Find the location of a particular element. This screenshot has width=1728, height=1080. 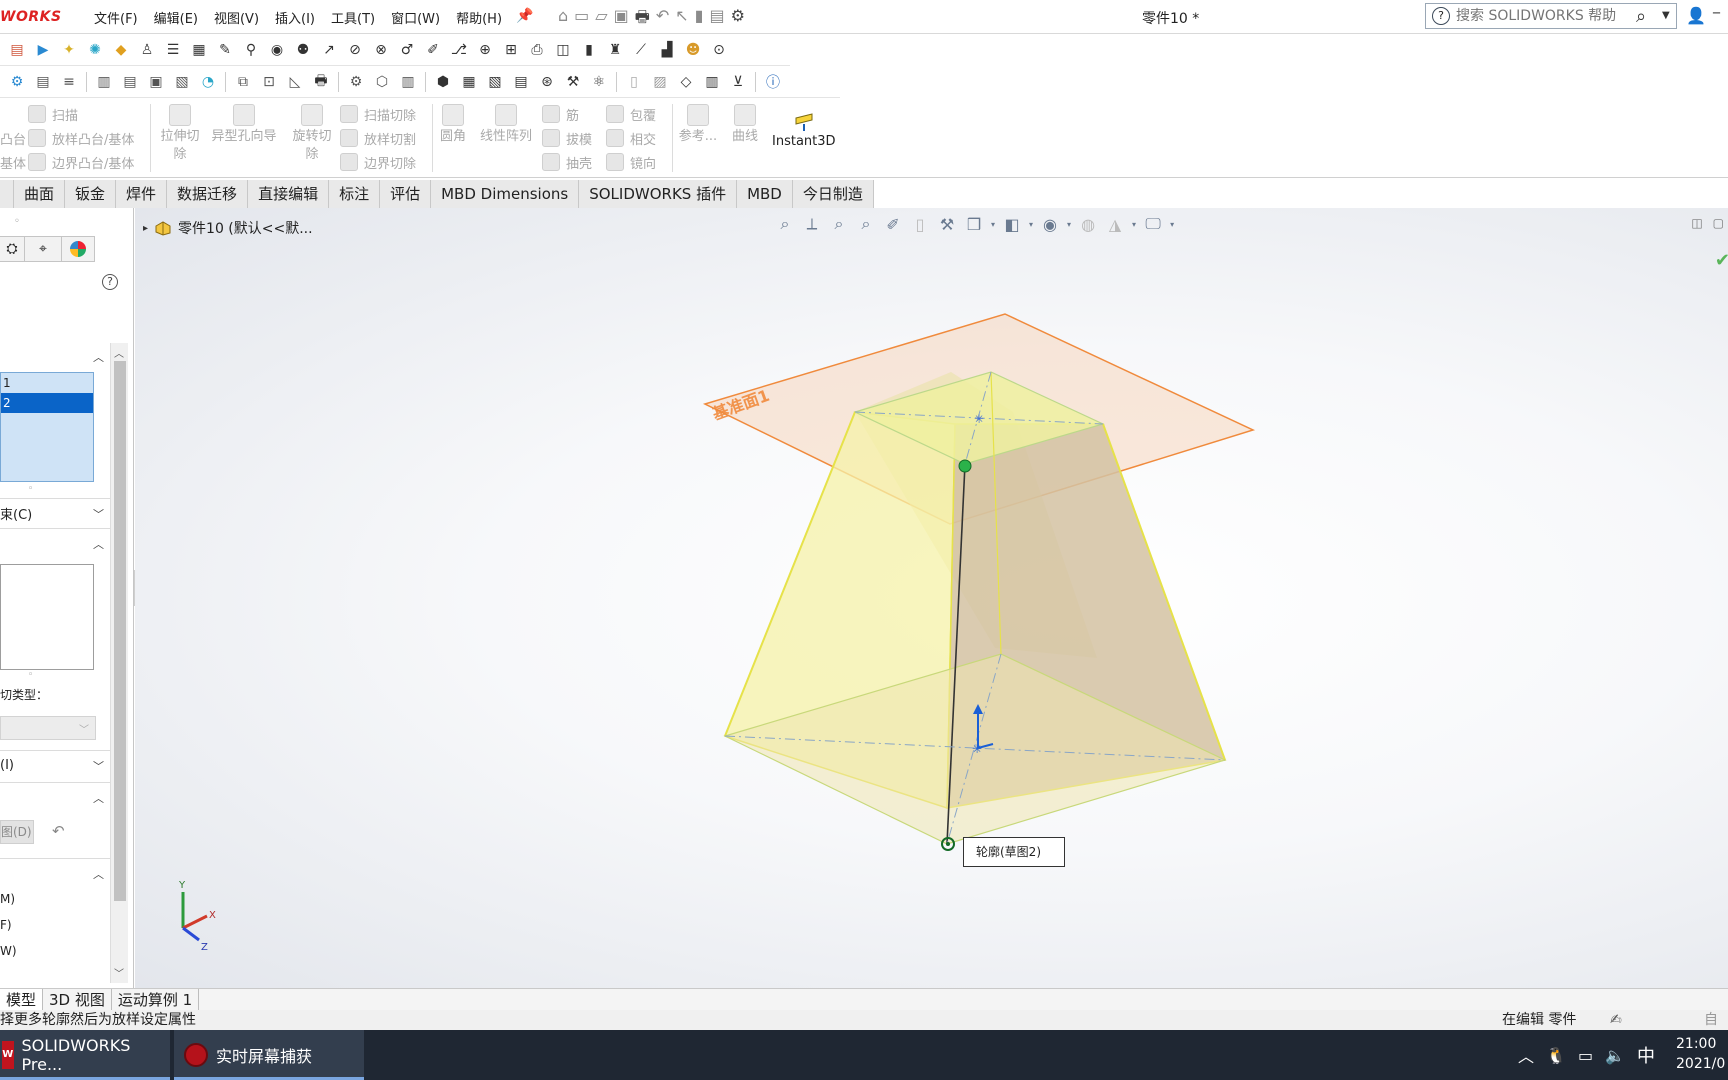

tab-partial is located at coordinates (7, 194).